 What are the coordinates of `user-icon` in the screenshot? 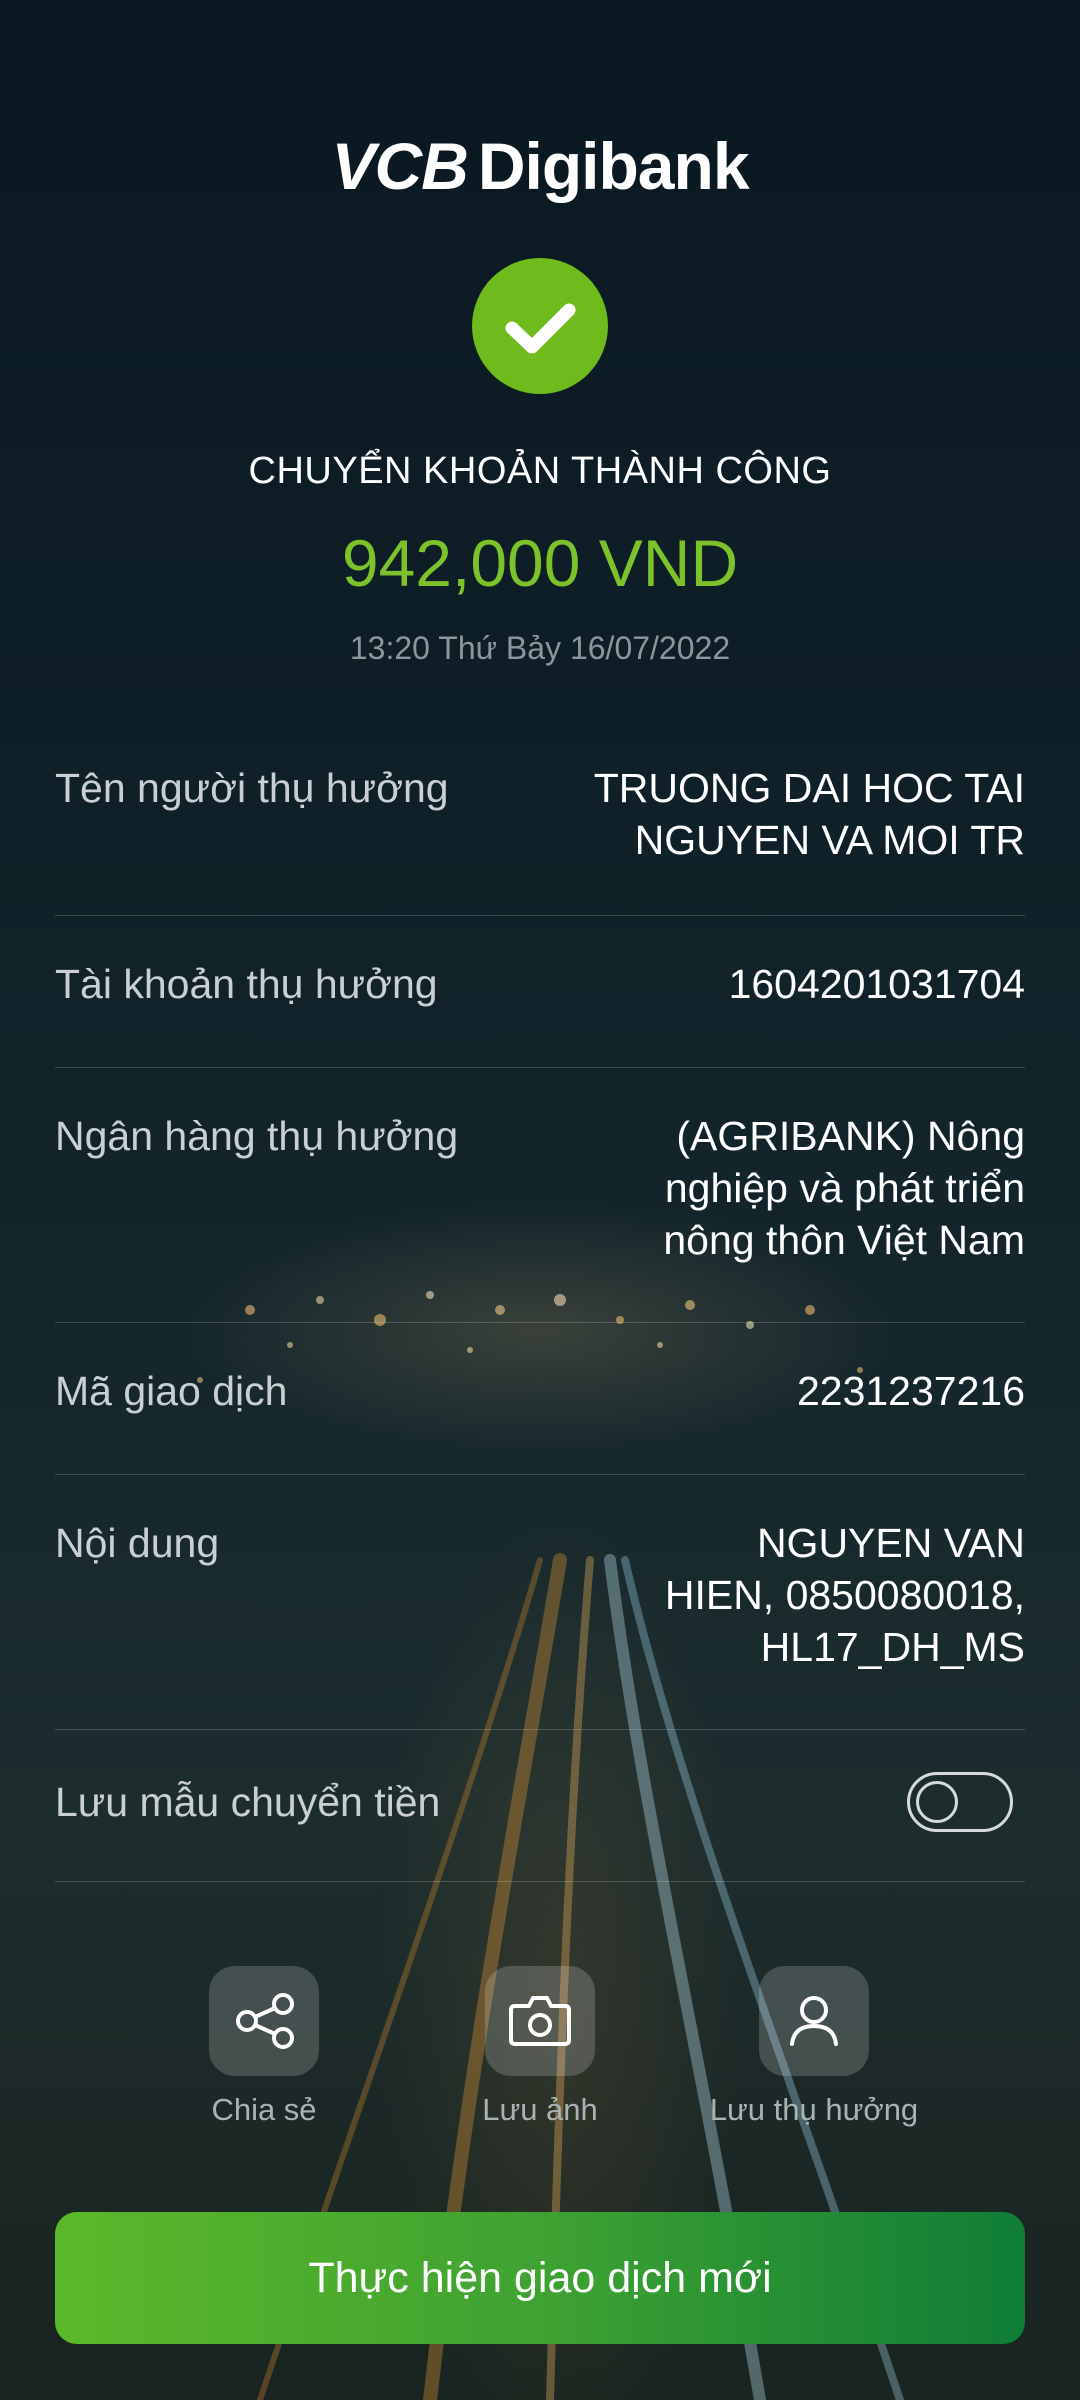 It's located at (814, 2021).